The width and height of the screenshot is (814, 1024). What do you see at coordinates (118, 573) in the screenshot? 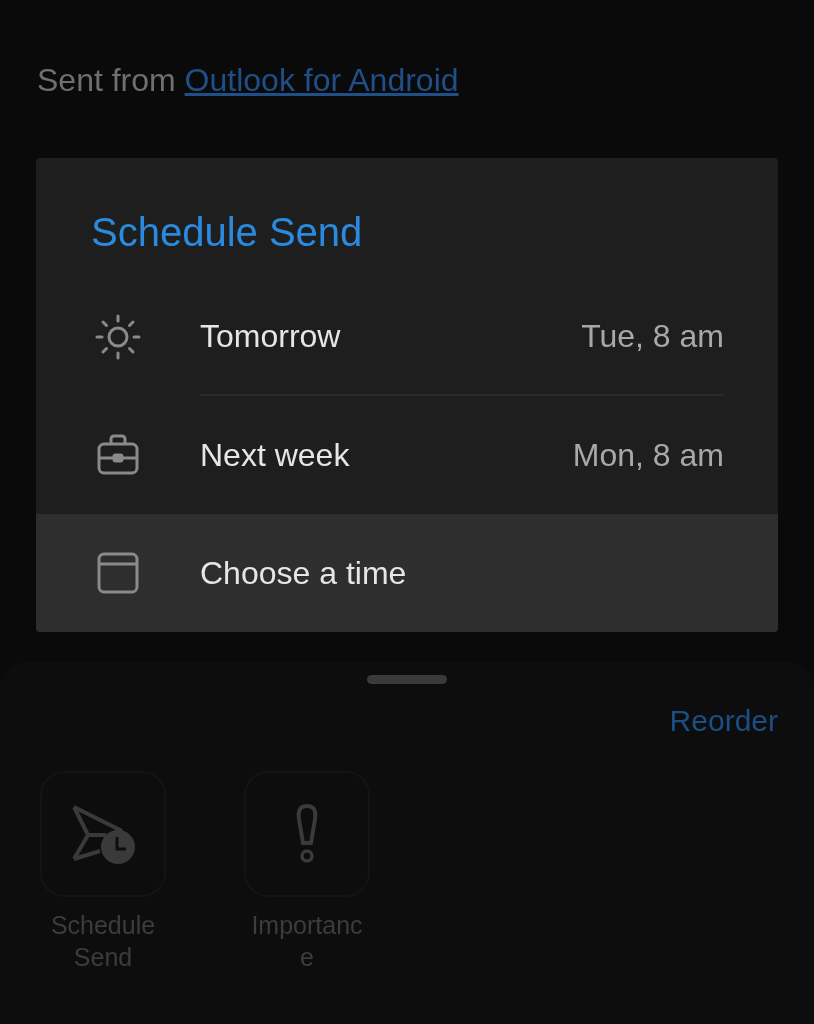
I see `calendar-icon` at bounding box center [118, 573].